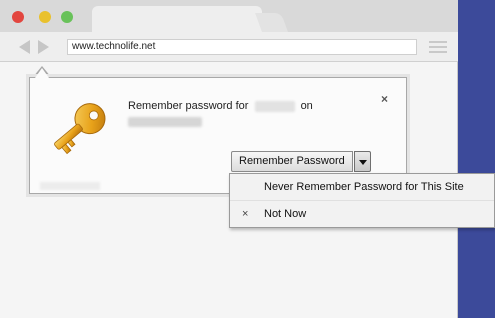  I want to click on key-icon, so click(80, 127).